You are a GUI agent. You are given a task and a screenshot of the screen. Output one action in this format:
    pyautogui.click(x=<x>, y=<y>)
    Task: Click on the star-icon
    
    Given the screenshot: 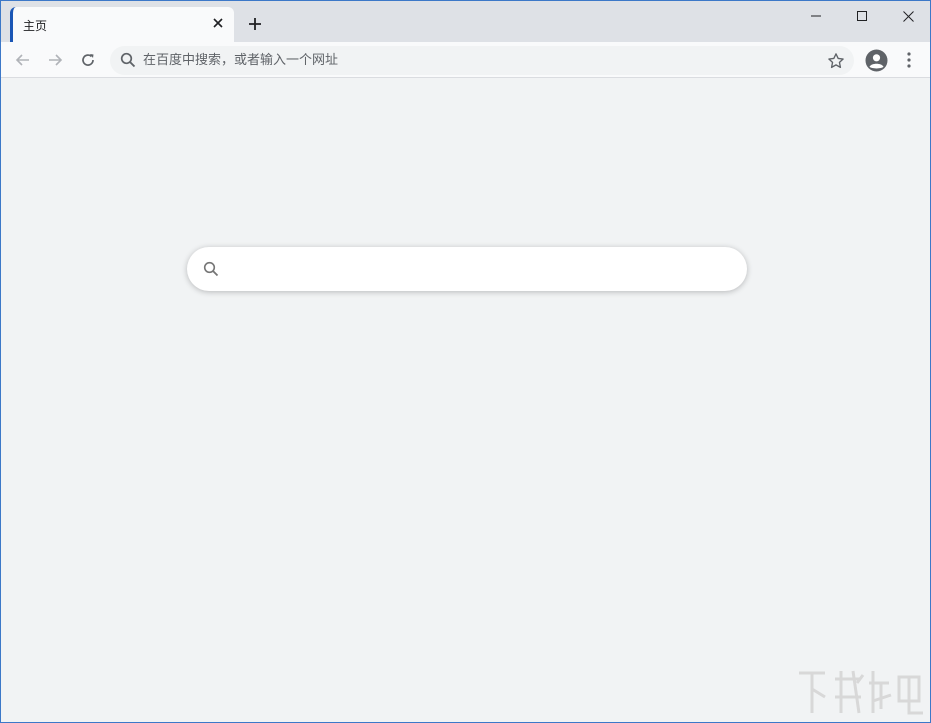 What is the action you would take?
    pyautogui.click(x=836, y=61)
    